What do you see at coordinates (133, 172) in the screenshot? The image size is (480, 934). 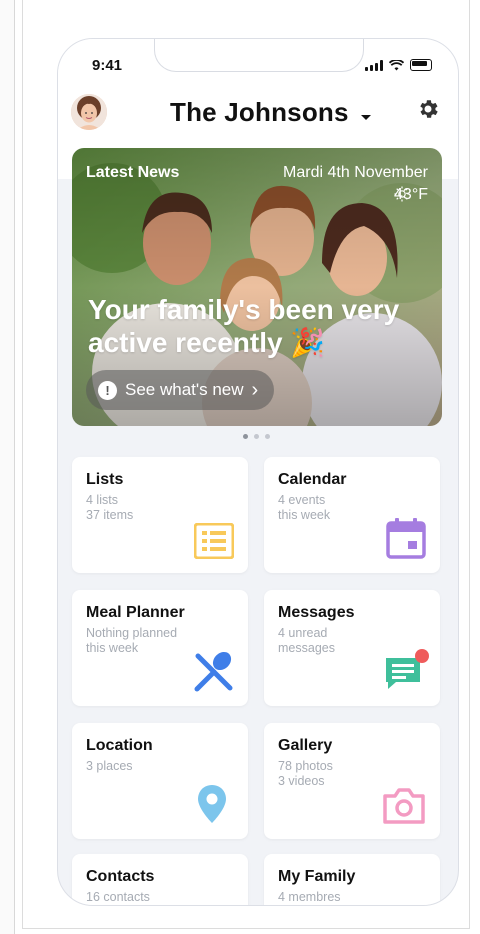 I see `latest-news-label: Latest News` at bounding box center [133, 172].